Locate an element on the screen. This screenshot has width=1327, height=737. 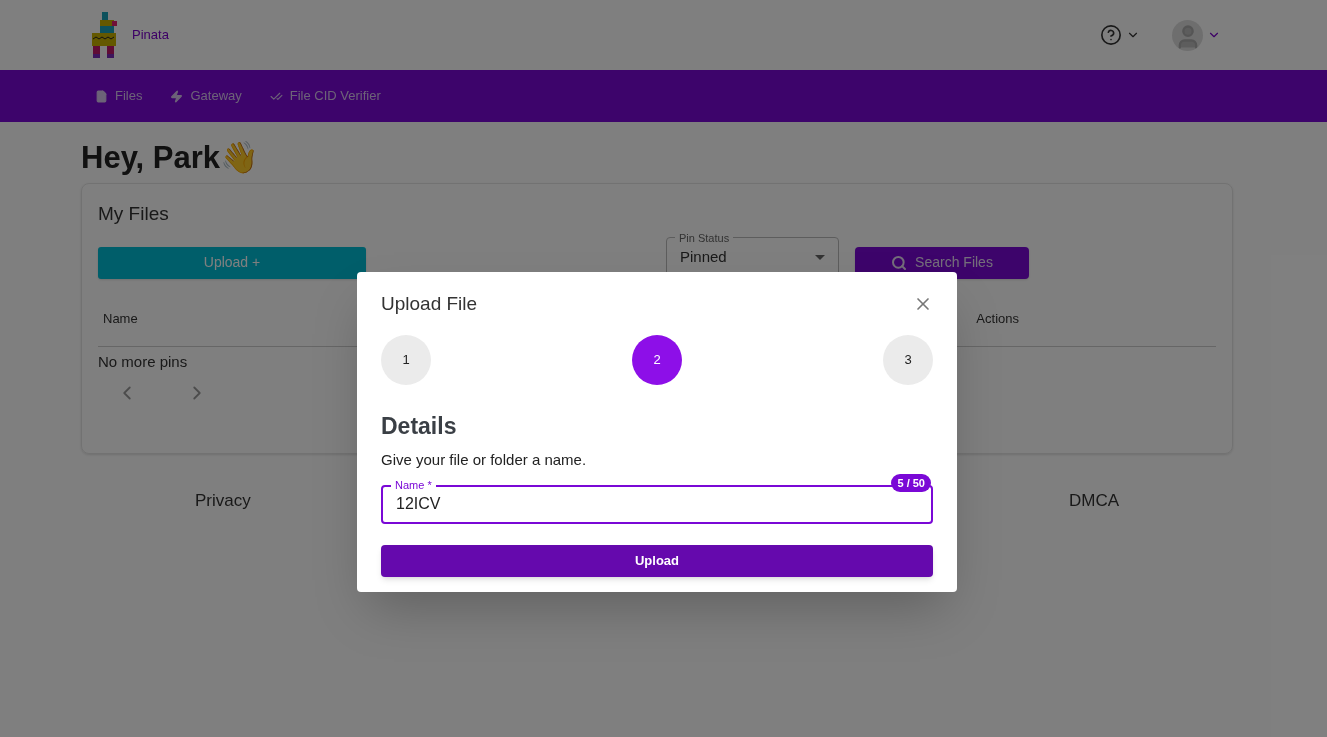
help-icon is located at coordinates (1111, 35).